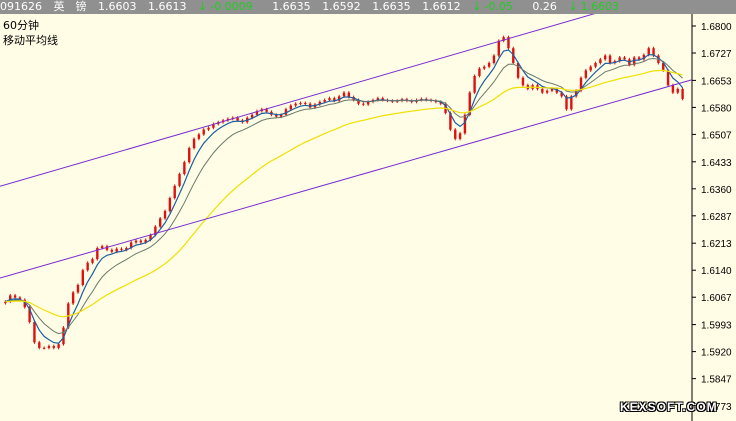 The image size is (736, 421). I want to click on quote-code: 091626, so click(21, 6).